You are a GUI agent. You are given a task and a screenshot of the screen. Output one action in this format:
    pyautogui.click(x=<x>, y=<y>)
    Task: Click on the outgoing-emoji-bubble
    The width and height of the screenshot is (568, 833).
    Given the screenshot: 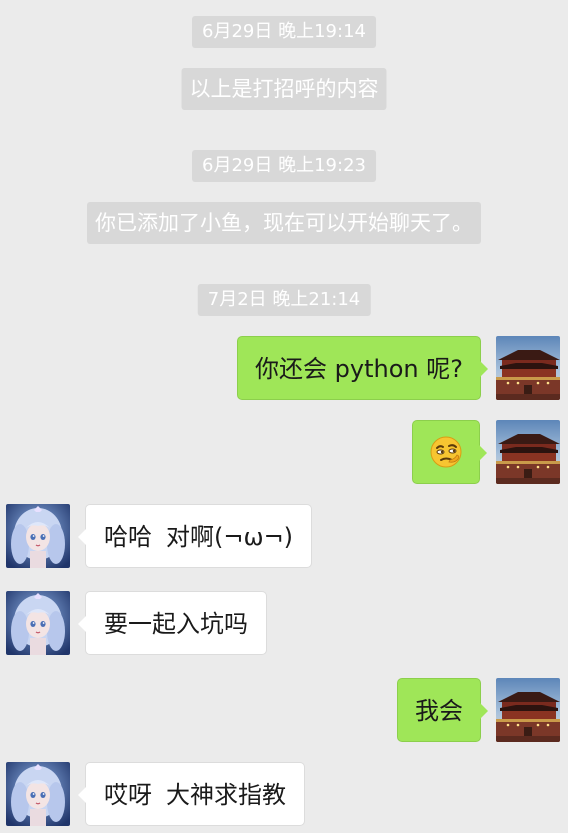 What is the action you would take?
    pyautogui.click(x=449, y=452)
    